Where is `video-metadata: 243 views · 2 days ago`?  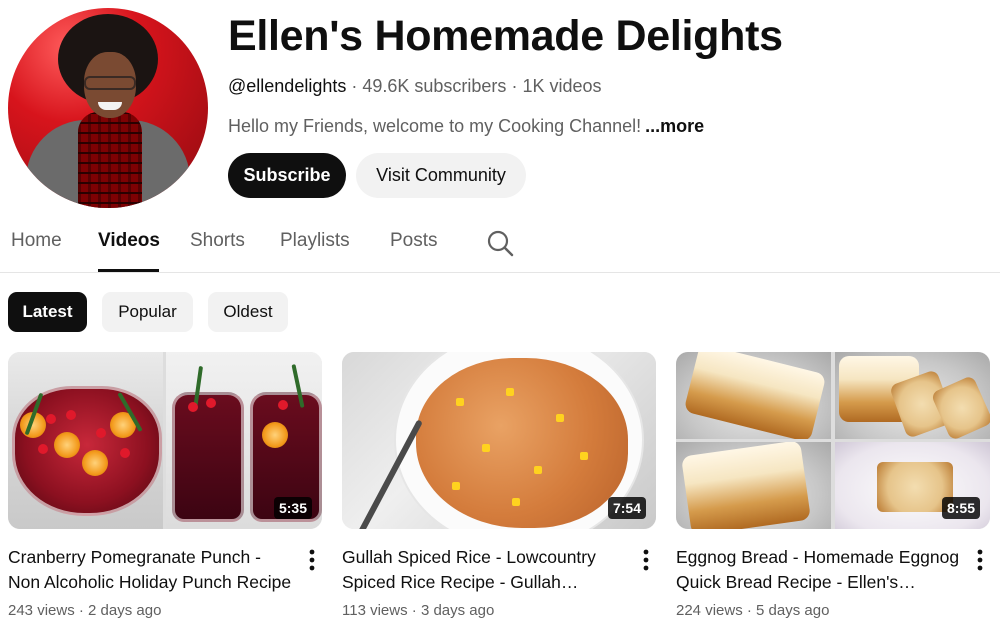 video-metadata: 243 views · 2 days ago is located at coordinates (84, 610).